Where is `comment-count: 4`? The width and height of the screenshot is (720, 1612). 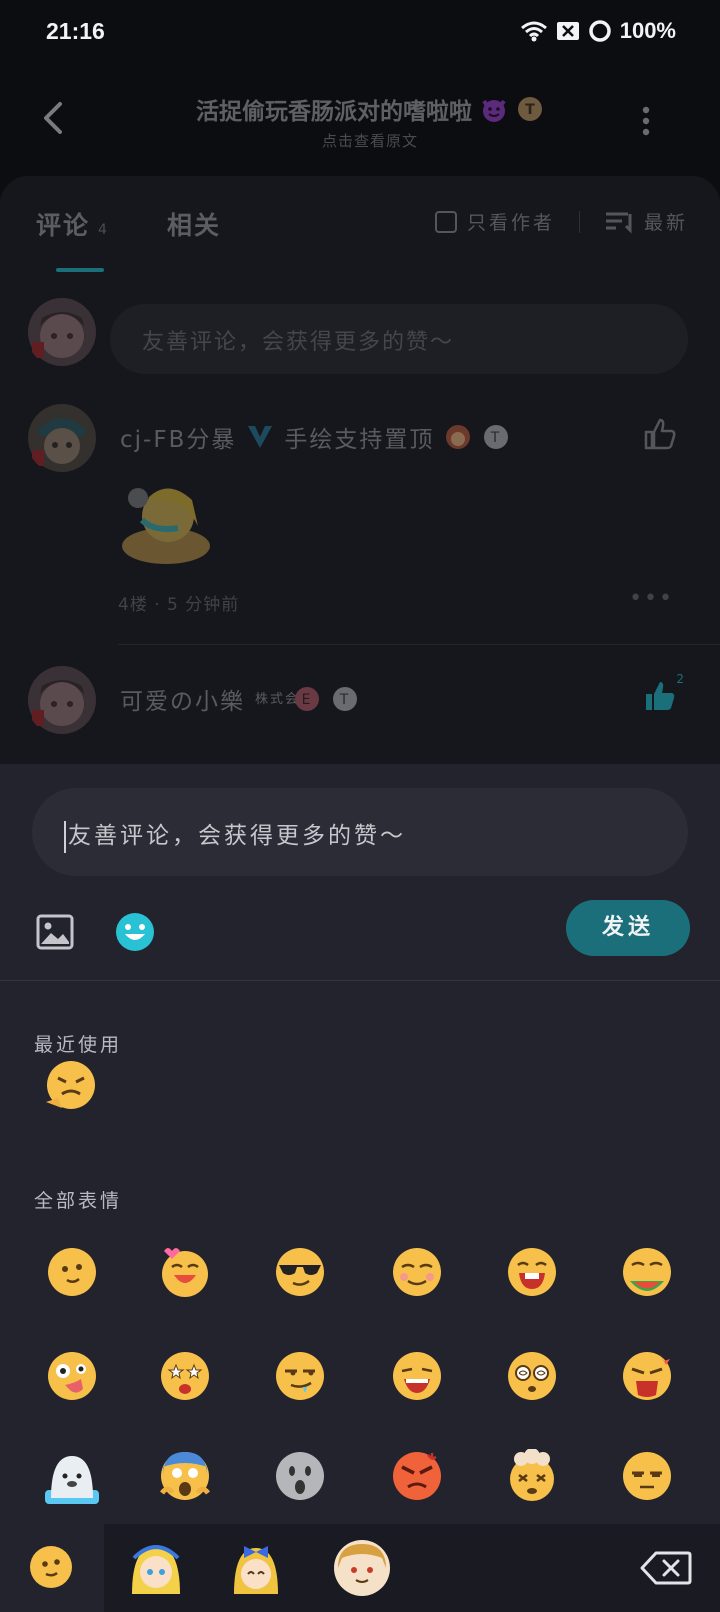 comment-count: 4 is located at coordinates (102, 230).